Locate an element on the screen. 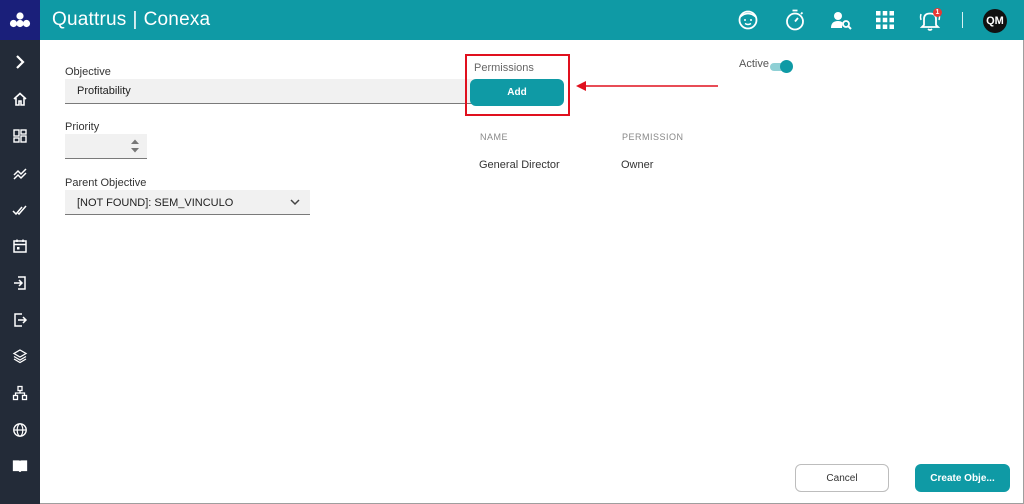  calendar-icon is located at coordinates (20, 246).